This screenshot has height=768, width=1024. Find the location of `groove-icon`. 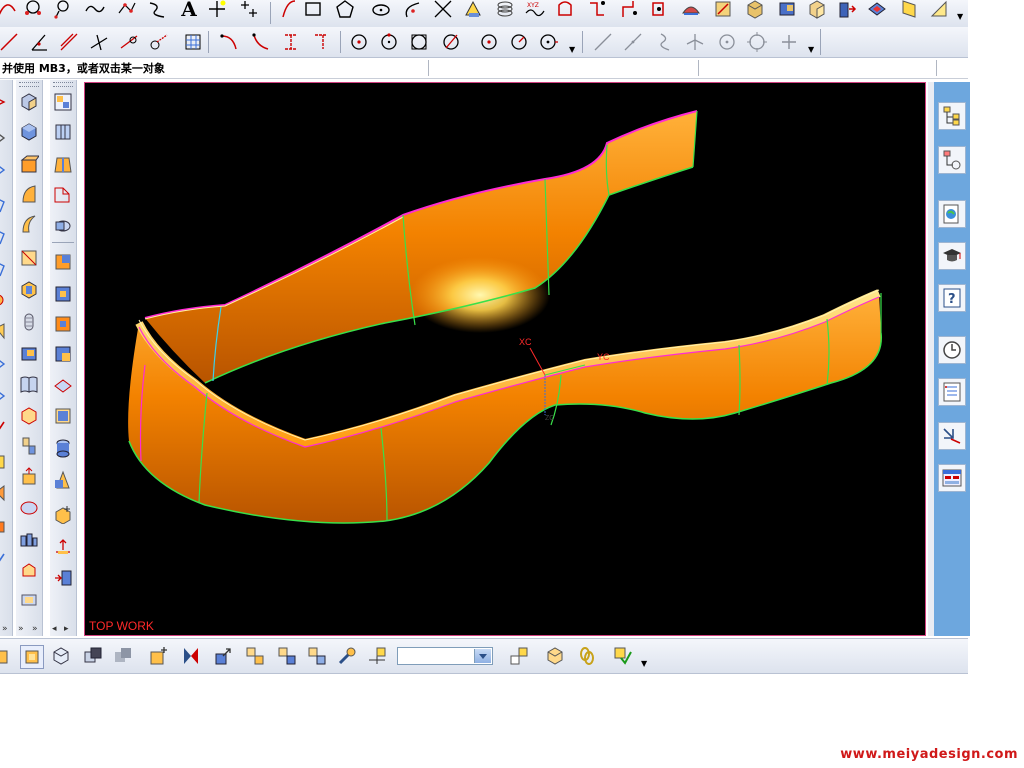

groove-icon is located at coordinates (29, 476).